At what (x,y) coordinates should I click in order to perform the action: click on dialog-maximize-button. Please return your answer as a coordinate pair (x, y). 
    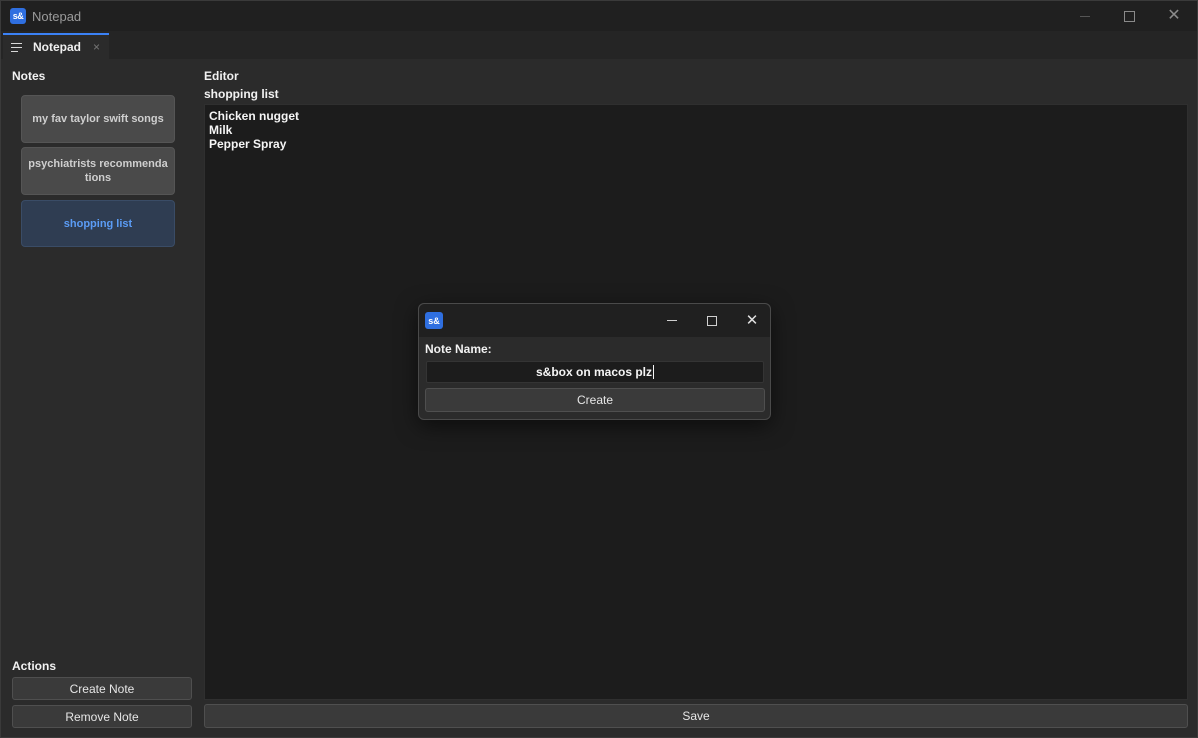
    Looking at the image, I should click on (712, 320).